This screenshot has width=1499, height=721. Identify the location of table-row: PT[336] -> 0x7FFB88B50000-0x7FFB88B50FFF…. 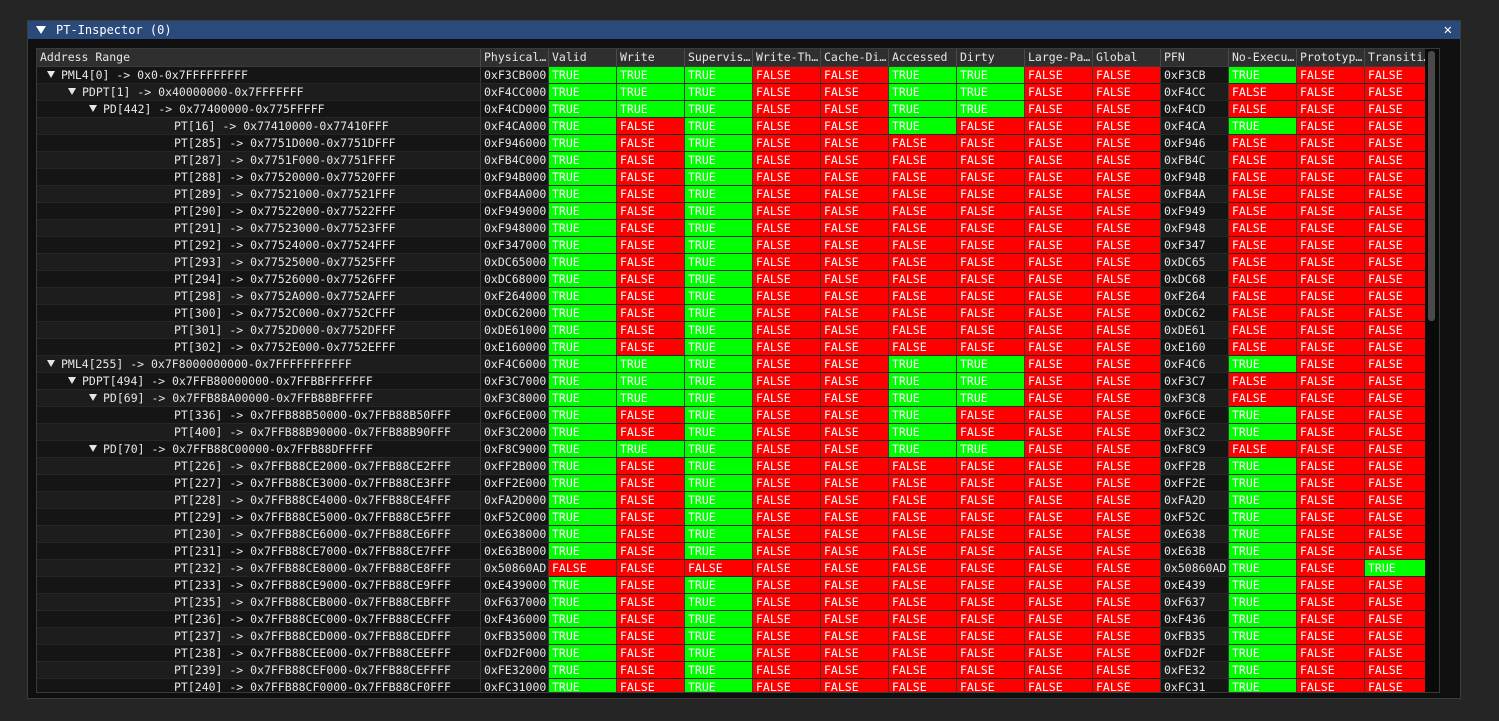
(738, 415).